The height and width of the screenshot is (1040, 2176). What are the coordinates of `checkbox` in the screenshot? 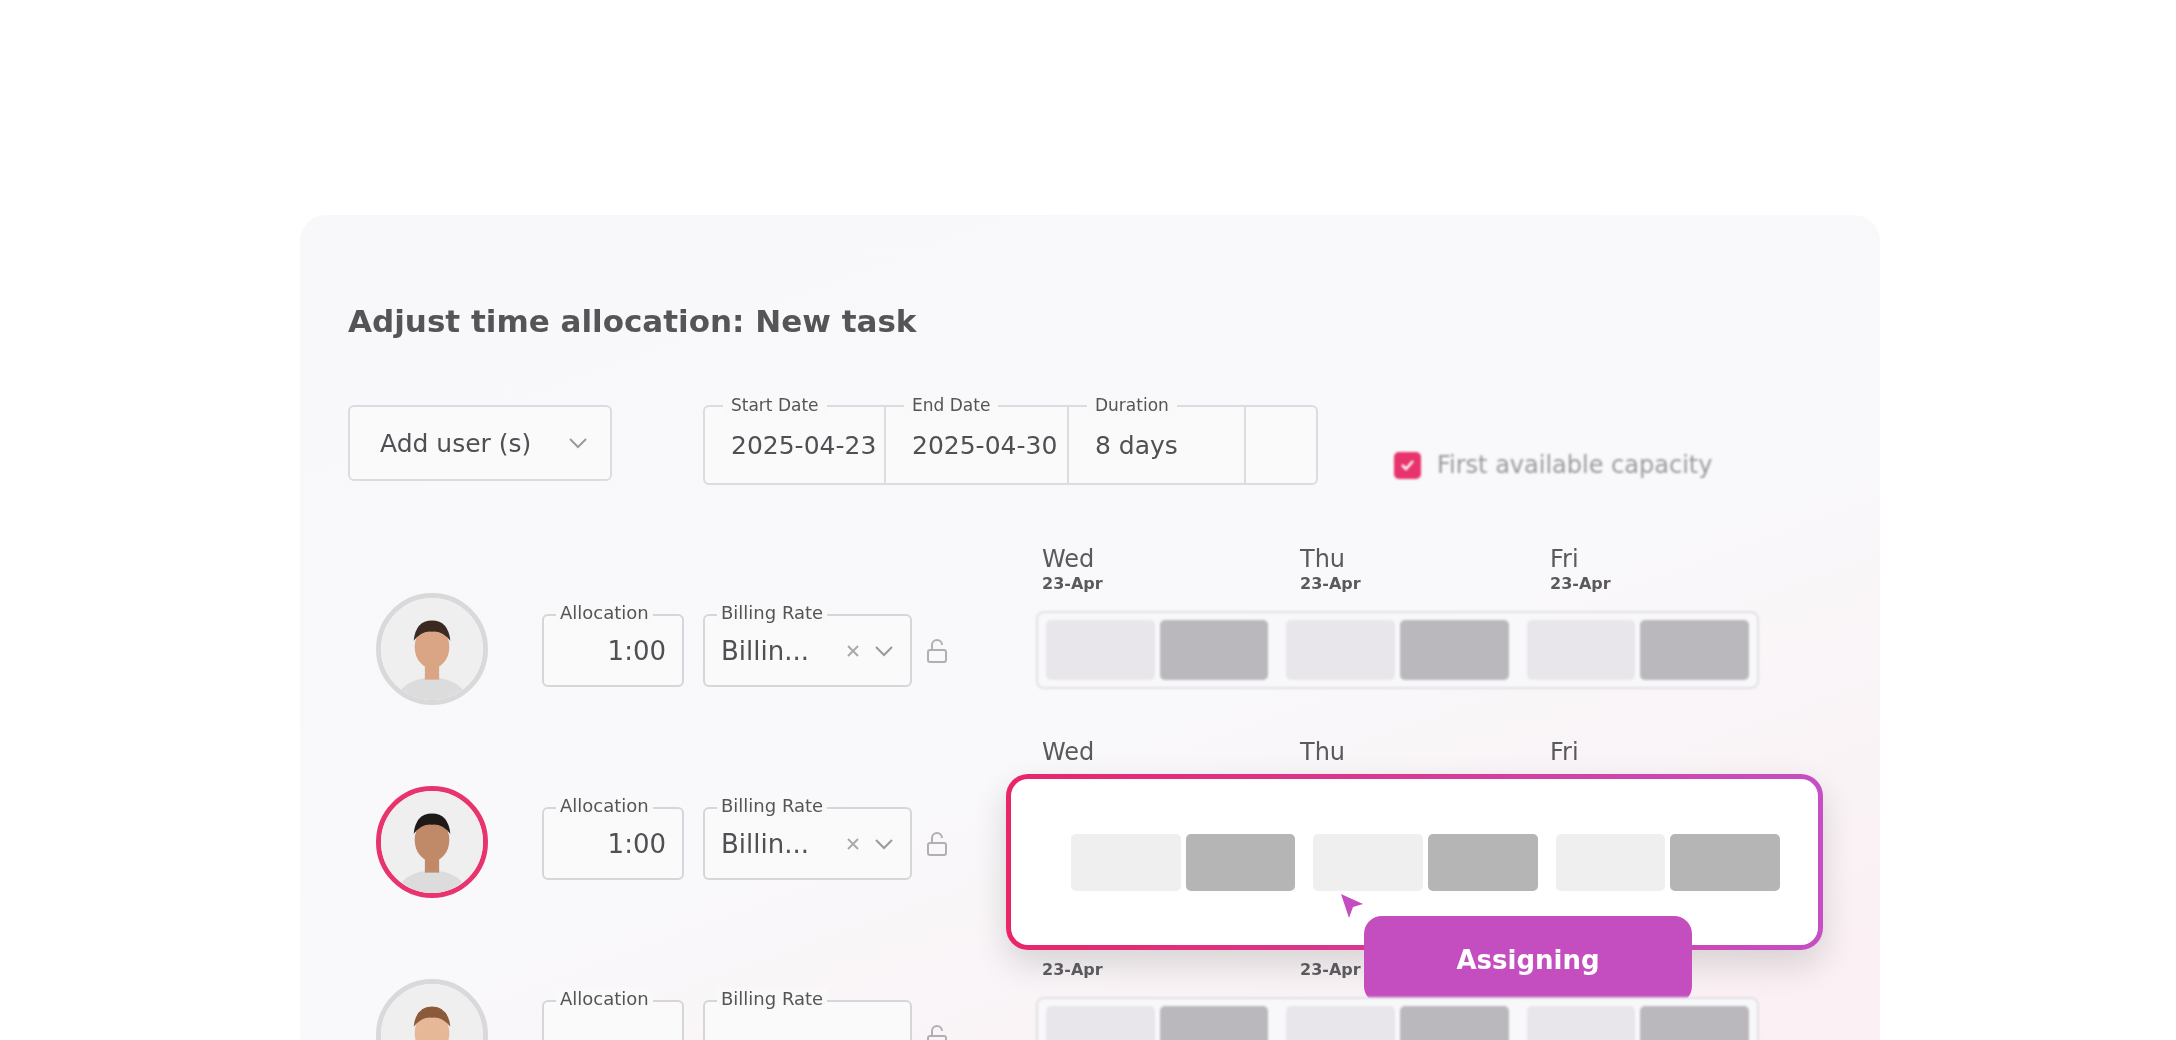 It's located at (1407, 465).